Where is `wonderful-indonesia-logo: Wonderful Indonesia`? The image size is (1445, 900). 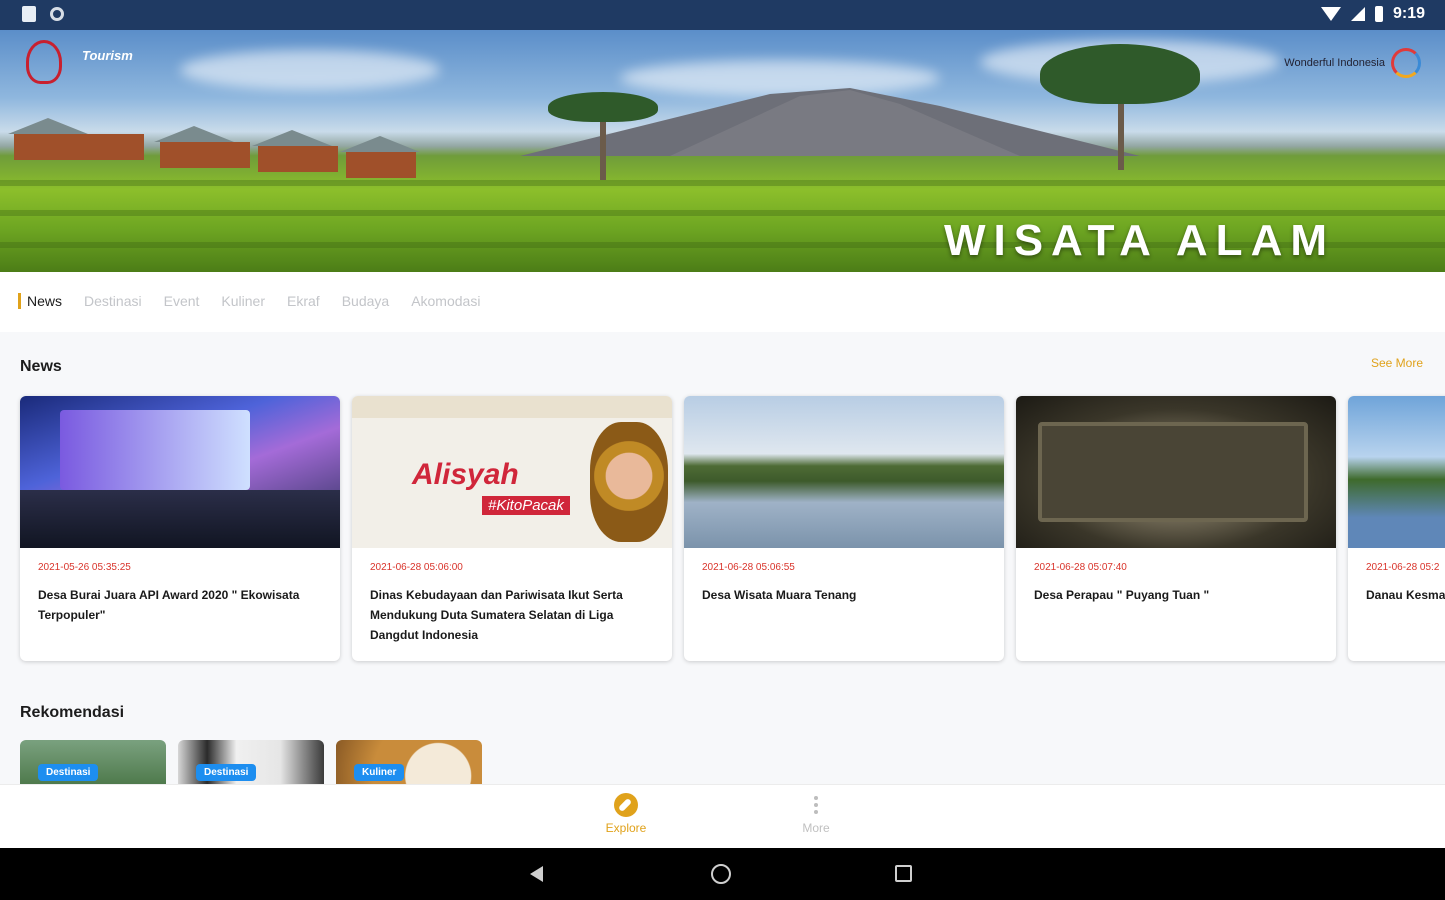
wonderful-indonesia-logo: Wonderful Indonesia is located at coordinates (1352, 63).